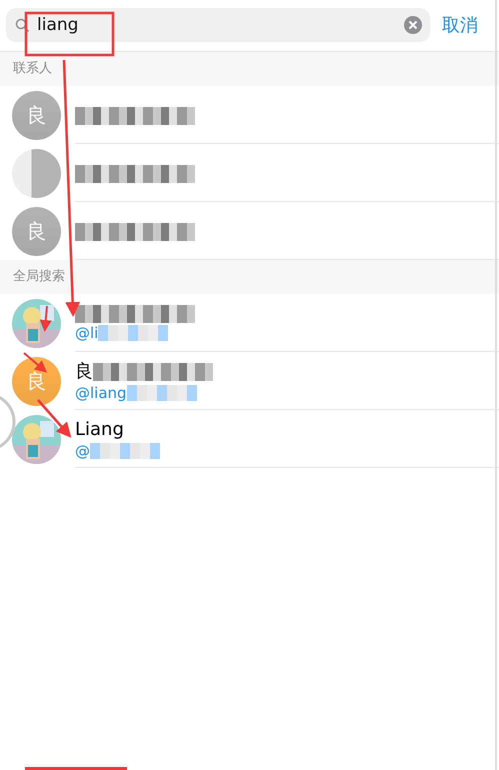 The width and height of the screenshot is (499, 770). I want to click on section-header: 全局搜索, so click(39, 277).